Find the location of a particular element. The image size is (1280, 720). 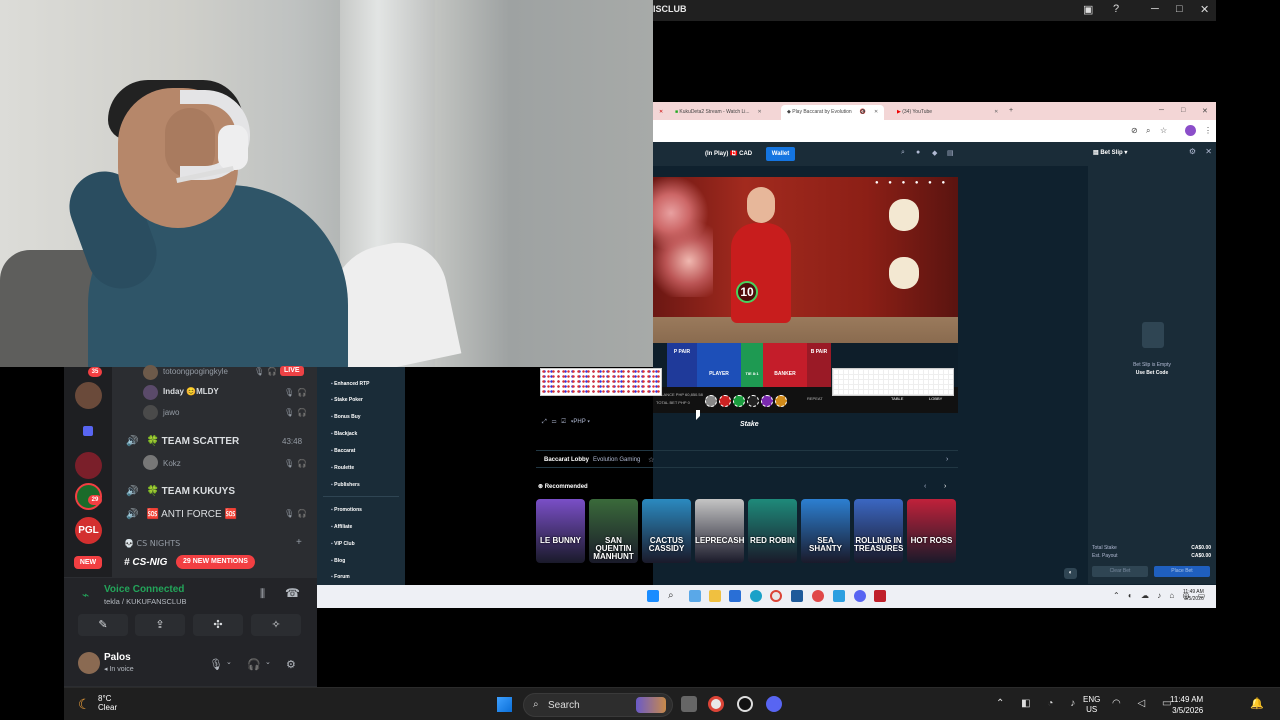

cast-icon: ▣ is located at coordinates (1088, 9).